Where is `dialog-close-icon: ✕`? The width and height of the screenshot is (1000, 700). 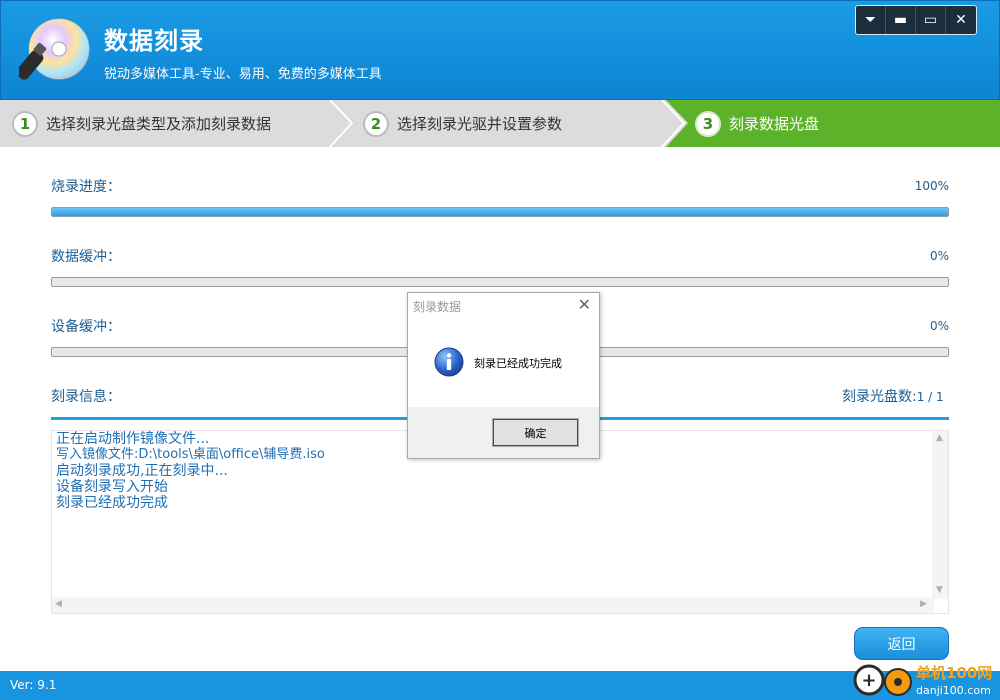
dialog-close-icon: ✕ is located at coordinates (584, 304).